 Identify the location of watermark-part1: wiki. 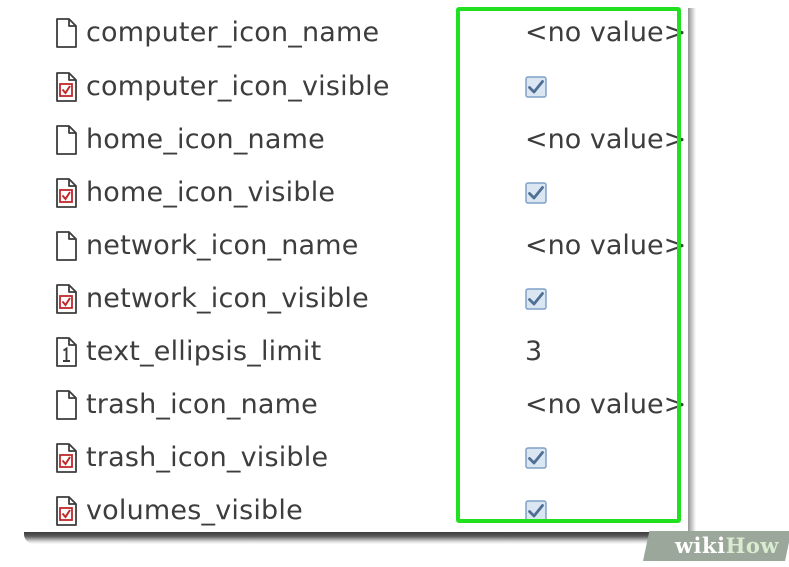
(700, 545).